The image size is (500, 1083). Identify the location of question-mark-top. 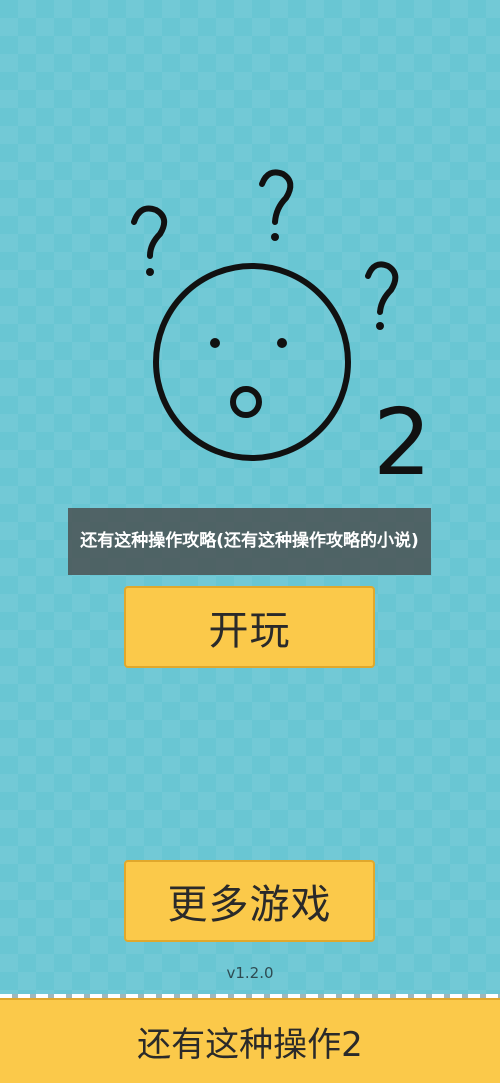
(276, 197).